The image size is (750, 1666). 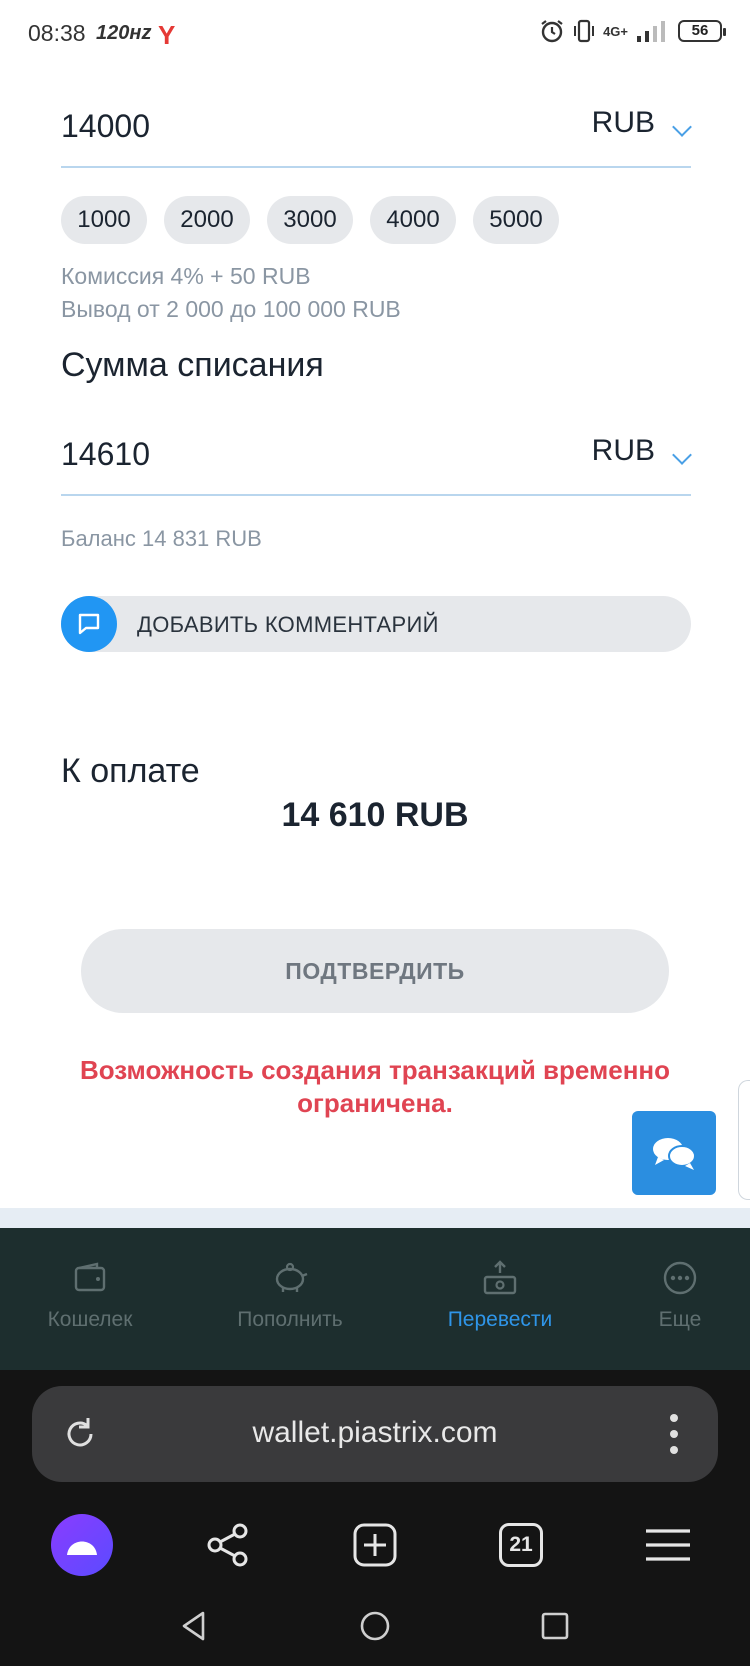 What do you see at coordinates (231, 309) in the screenshot?
I see `limits-text: Вывод от 2 000 до 100 000 RUB` at bounding box center [231, 309].